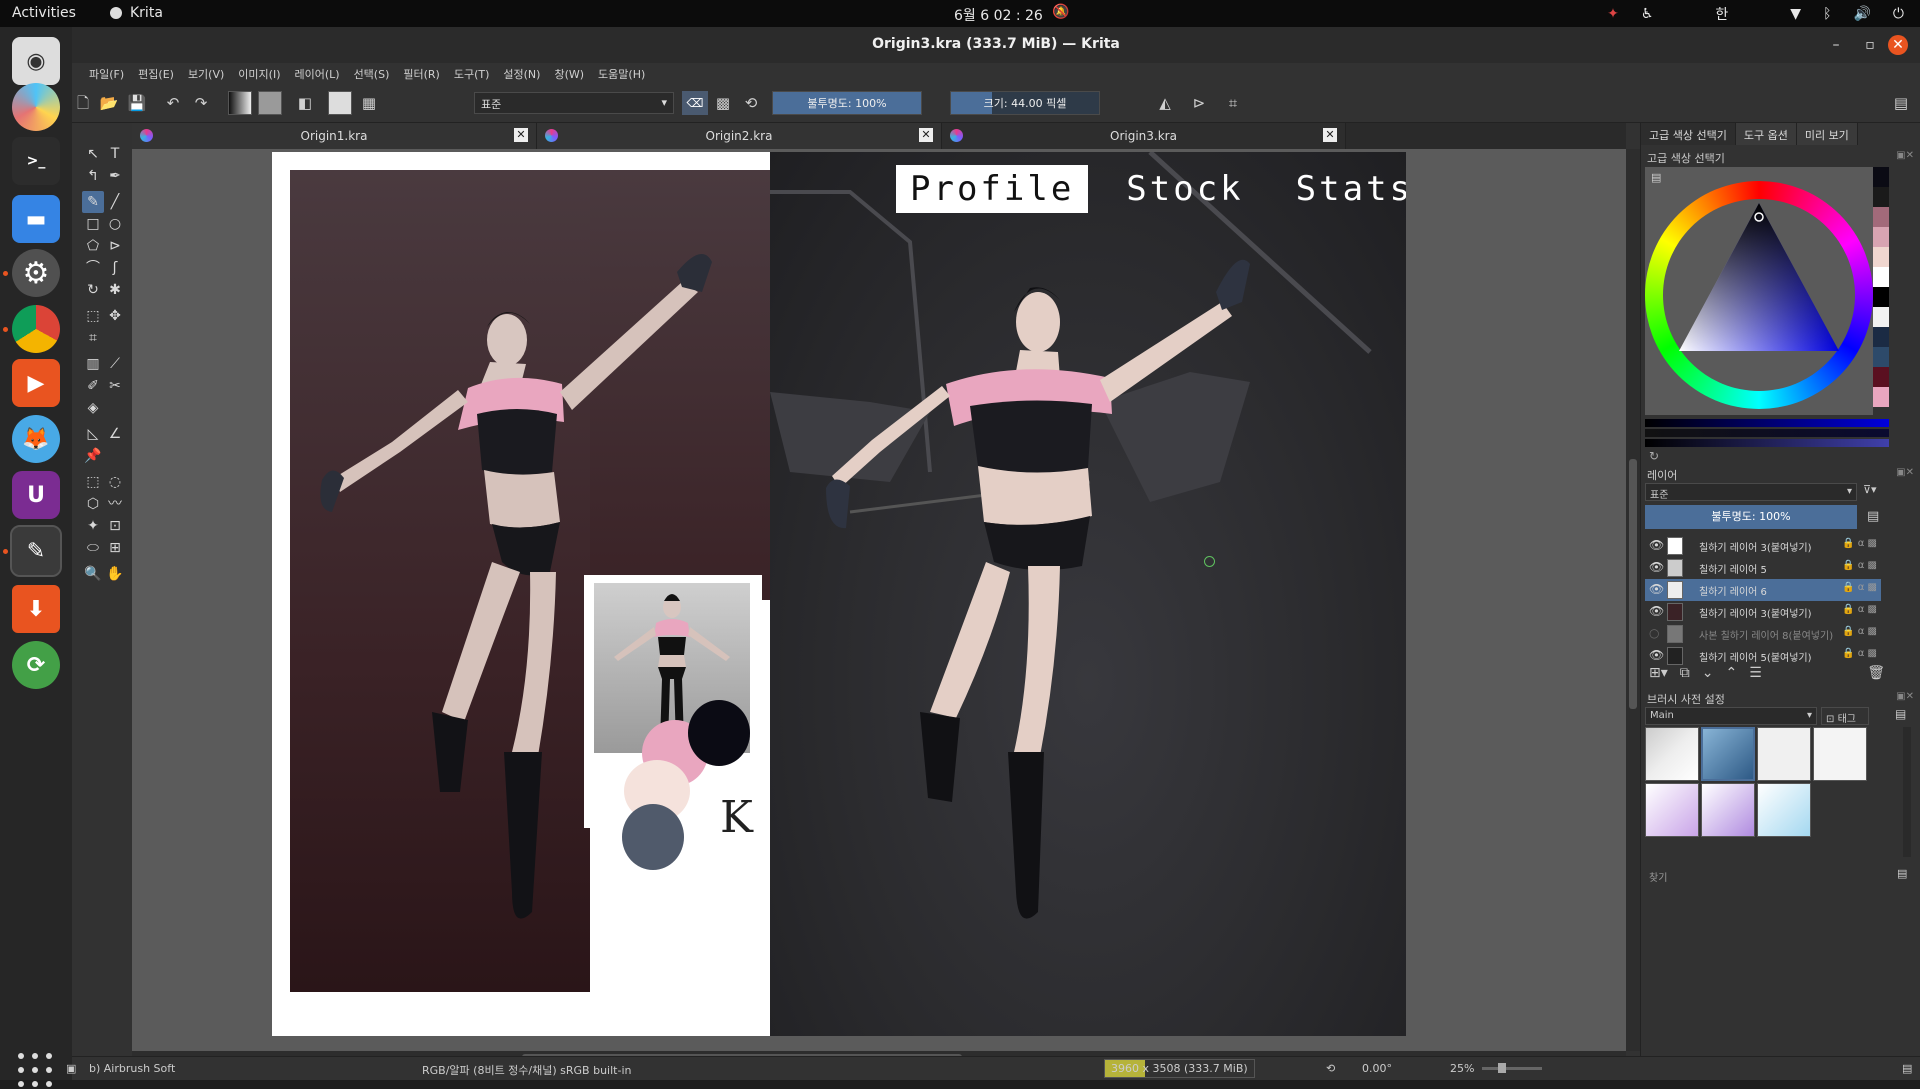 The height and width of the screenshot is (1089, 1920). I want to click on pan-tool-icon: ✋, so click(115, 574).